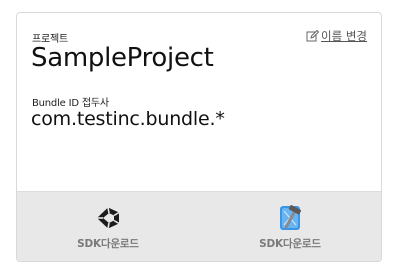  Describe the element at coordinates (313, 36) in the screenshot. I see `edit-icon` at that location.